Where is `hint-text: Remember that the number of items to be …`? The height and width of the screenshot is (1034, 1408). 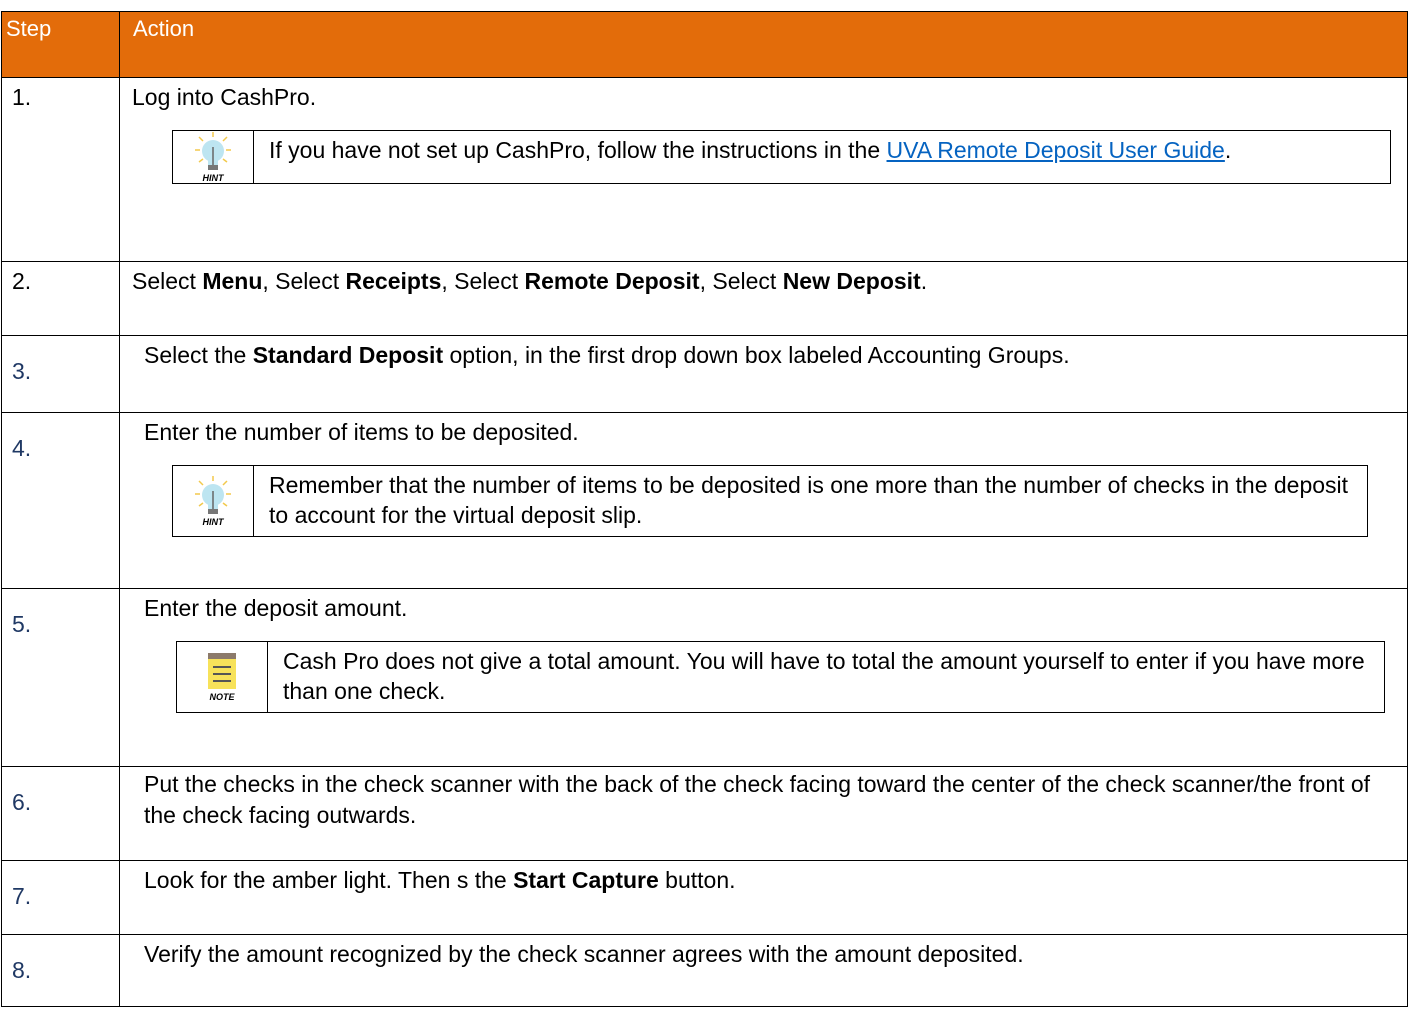
hint-text: Remember that the number of items to be … is located at coordinates (809, 500).